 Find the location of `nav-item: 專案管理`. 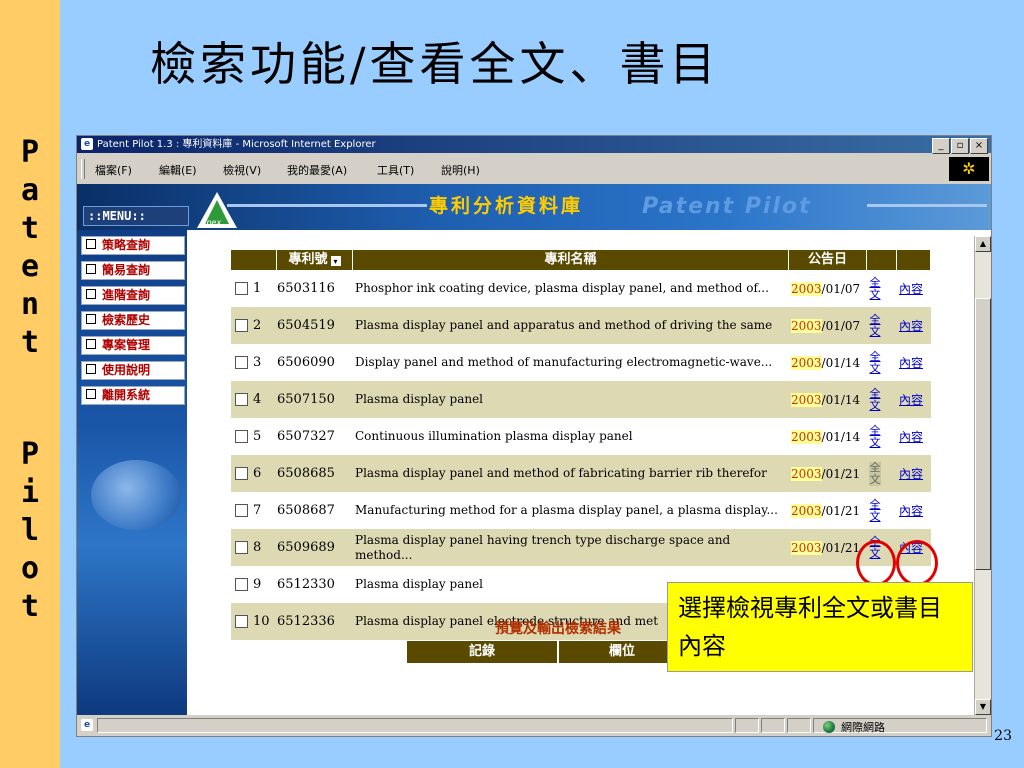

nav-item: 專案管理 is located at coordinates (133, 345).